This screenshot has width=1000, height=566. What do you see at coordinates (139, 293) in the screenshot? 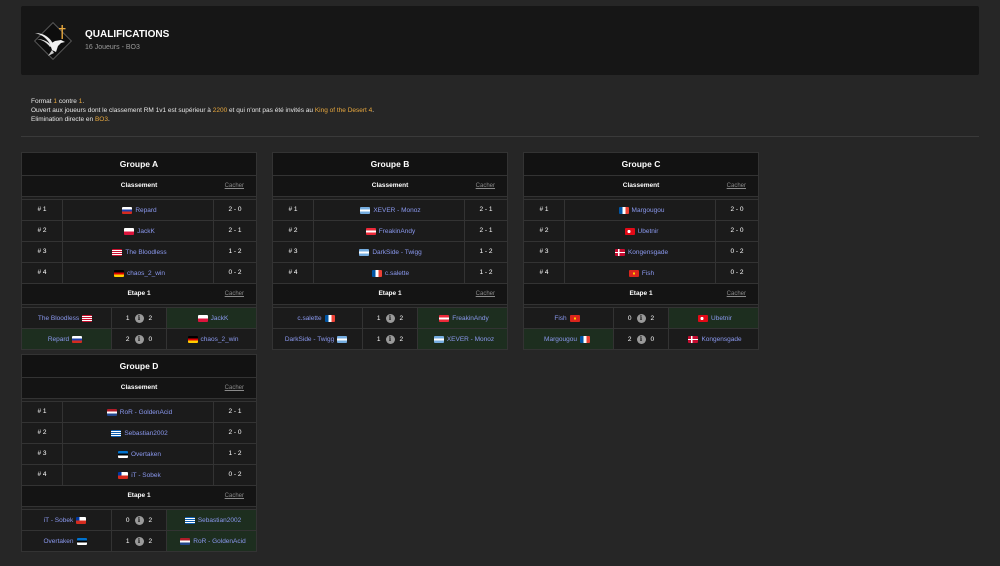
I see `stage-label: Etape 1` at bounding box center [139, 293].